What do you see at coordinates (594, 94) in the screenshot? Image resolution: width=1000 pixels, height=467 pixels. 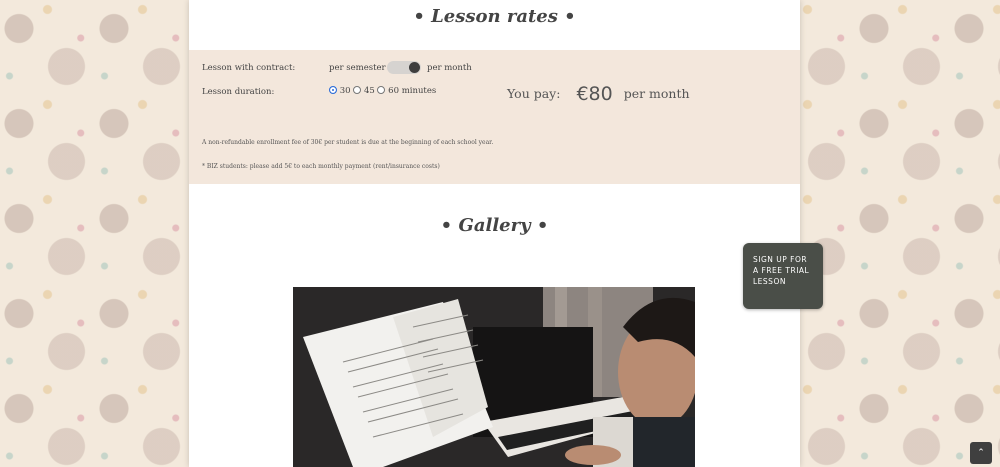 I see `price-value: €80` at bounding box center [594, 94].